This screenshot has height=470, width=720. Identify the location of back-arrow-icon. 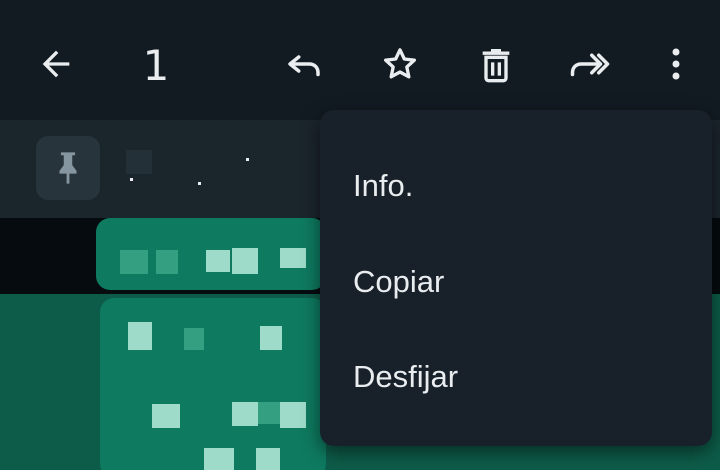
(56, 64).